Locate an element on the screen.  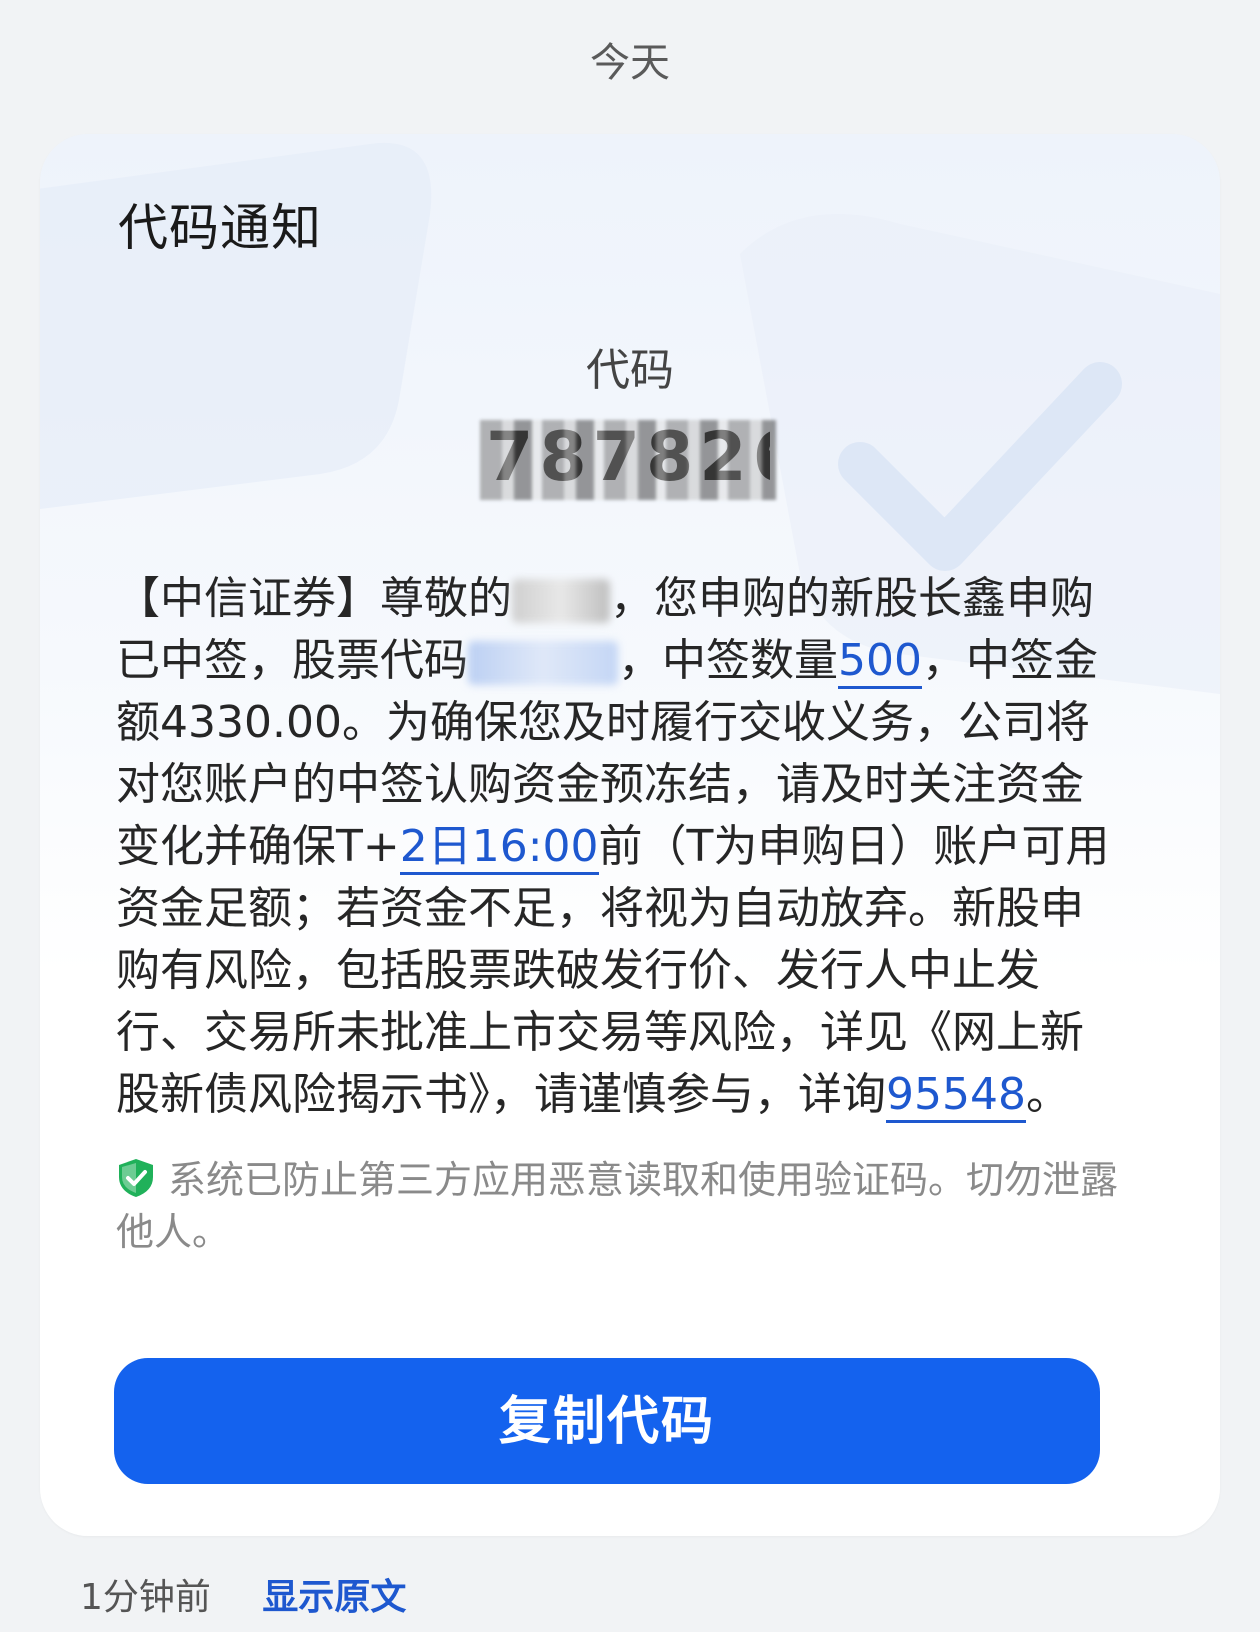
deadline-link: 2日16:00 is located at coordinates (499, 848).